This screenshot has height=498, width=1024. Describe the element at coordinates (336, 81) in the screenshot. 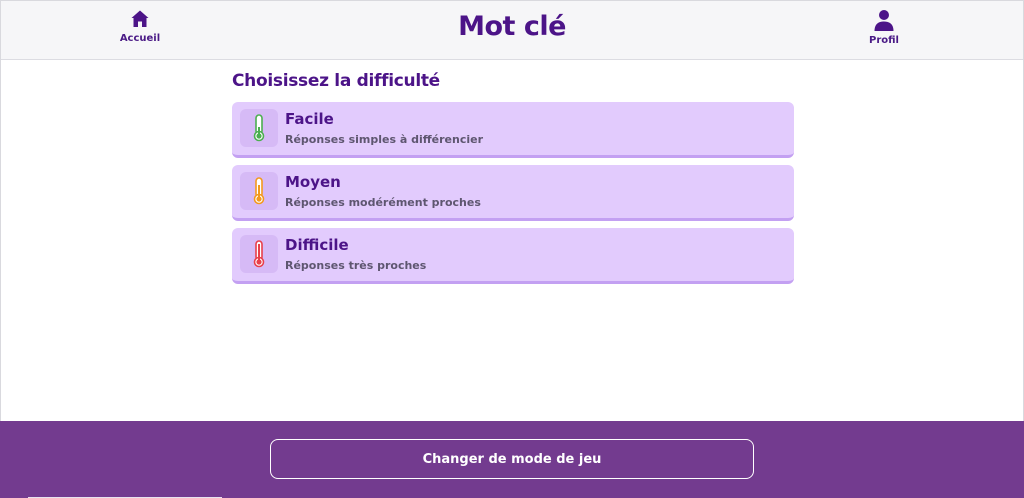

I see `section-title: Choisissez la difficulté` at that location.